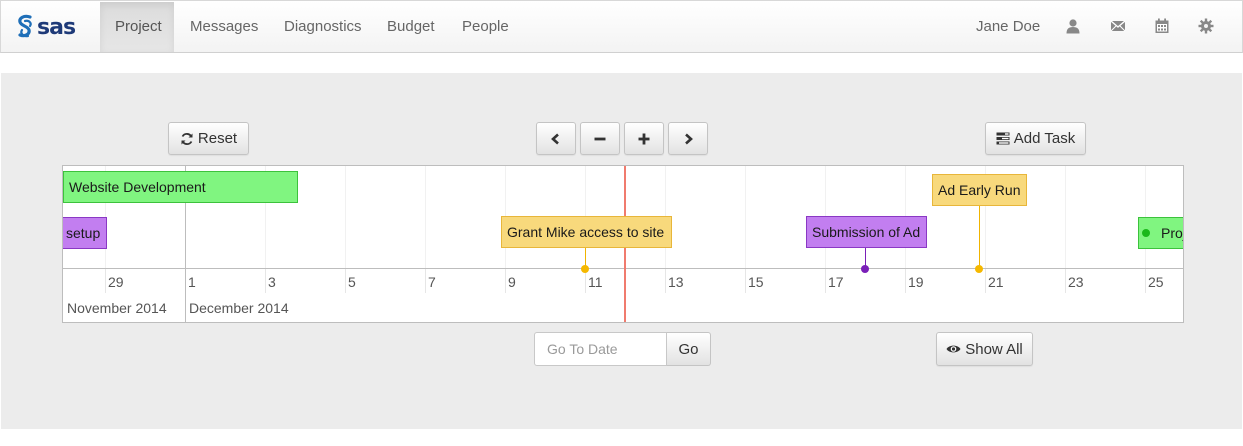 The width and height of the screenshot is (1243, 446). I want to click on day-label: 1, so click(192, 282).